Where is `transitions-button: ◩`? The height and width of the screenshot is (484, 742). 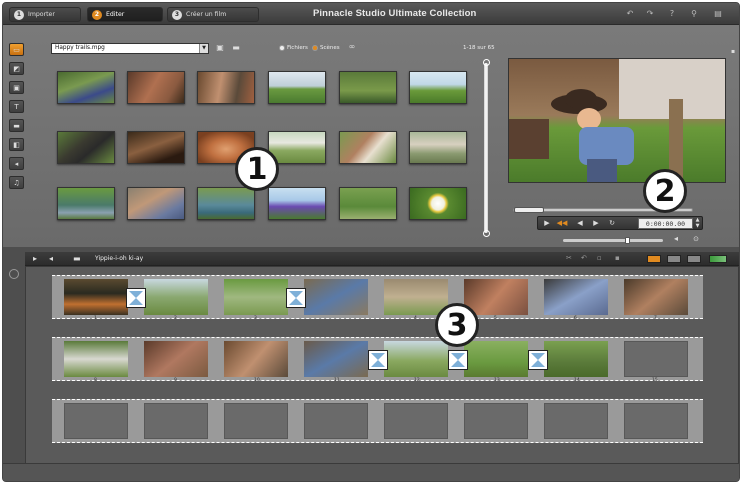
transitions-button: ◩ is located at coordinates (16, 68).